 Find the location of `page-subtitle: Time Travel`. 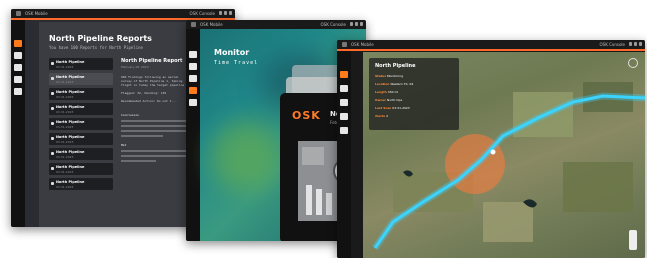

page-subtitle: Time Travel is located at coordinates (236, 63).